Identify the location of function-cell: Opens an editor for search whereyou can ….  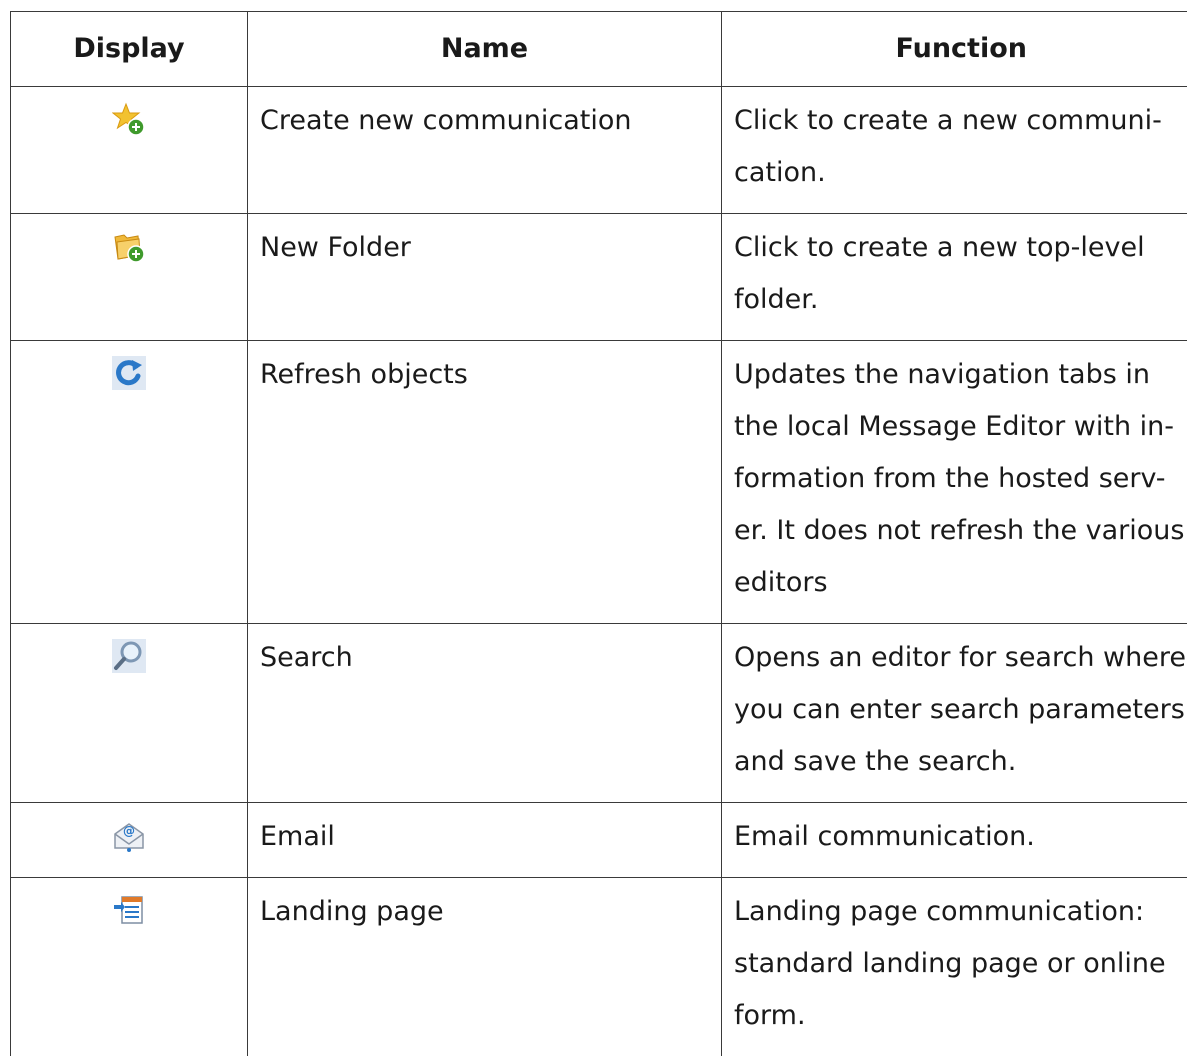
(954, 713).